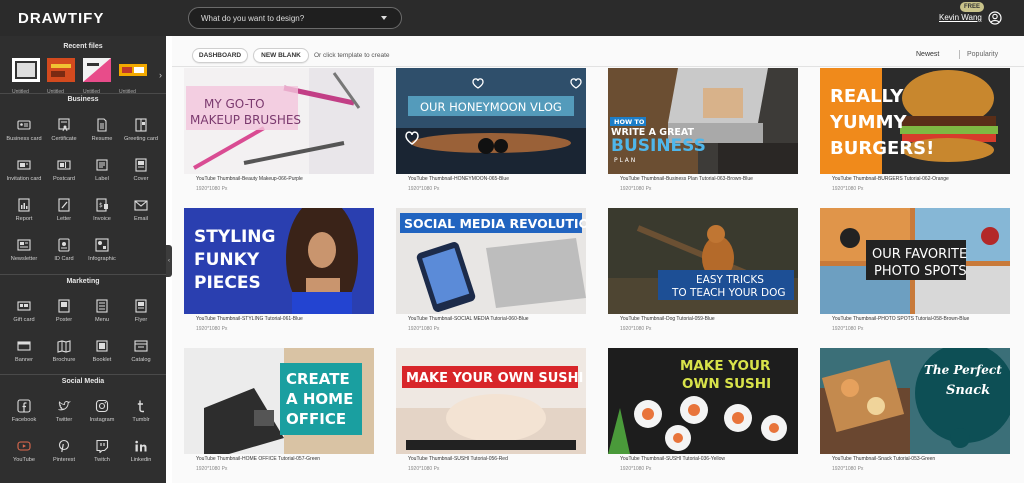 The image size is (1024, 483). What do you see at coordinates (882, 148) in the screenshot?
I see `thumbnail-headline-line: BURGERS!` at bounding box center [882, 148].